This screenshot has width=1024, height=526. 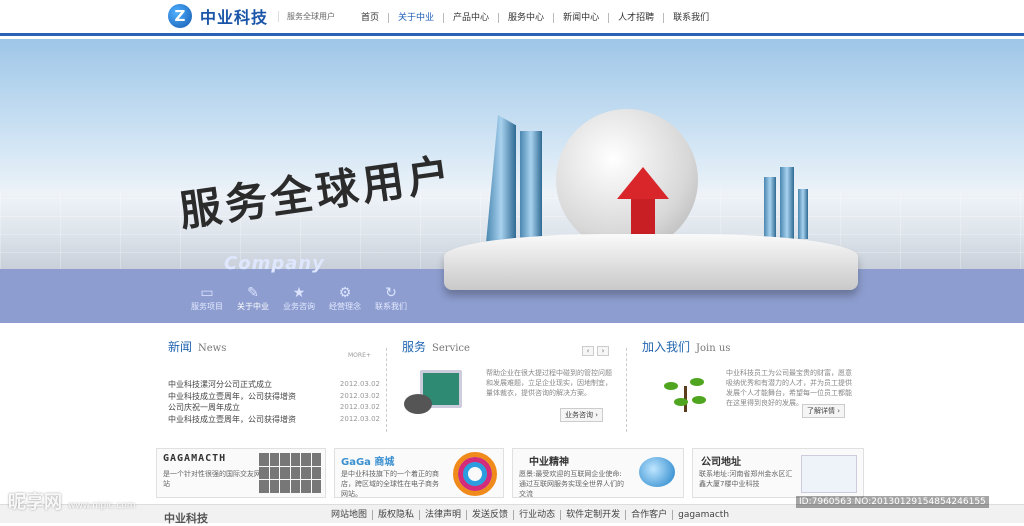 I want to click on card-title: 中业精神, so click(x=549, y=462).